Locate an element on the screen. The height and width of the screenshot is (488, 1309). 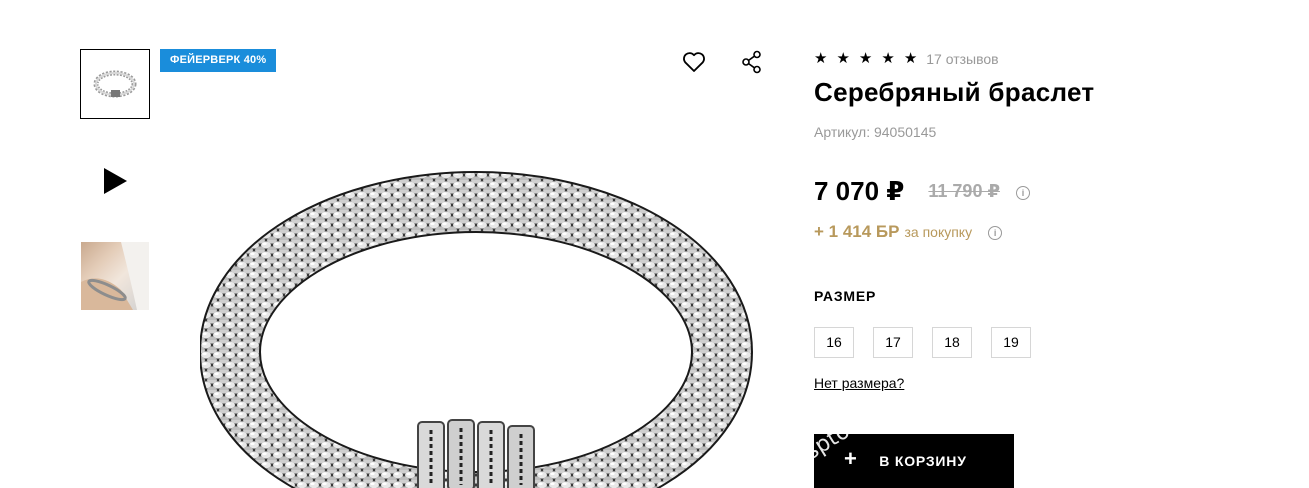
bonus-info-icon: i is located at coordinates (995, 233).